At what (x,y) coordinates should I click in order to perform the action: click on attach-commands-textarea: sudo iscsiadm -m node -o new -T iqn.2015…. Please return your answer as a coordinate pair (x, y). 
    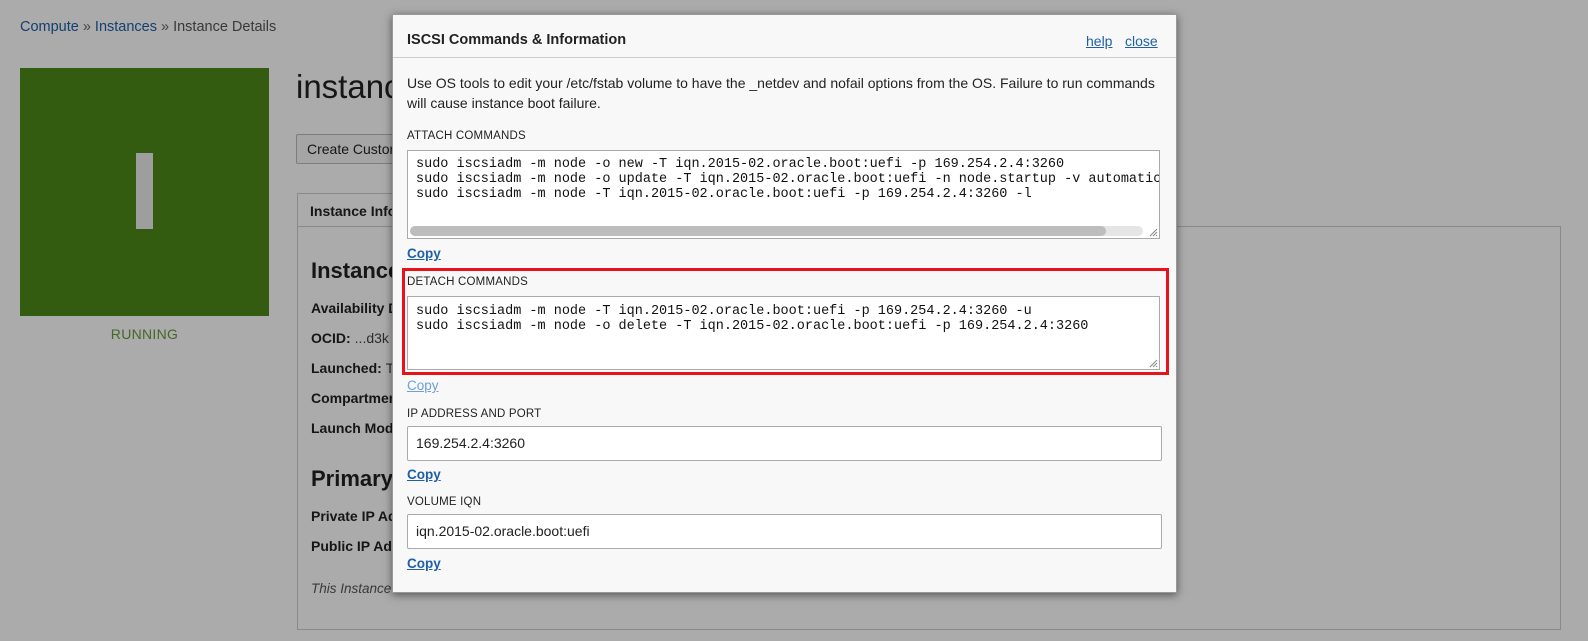
    Looking at the image, I should click on (783, 194).